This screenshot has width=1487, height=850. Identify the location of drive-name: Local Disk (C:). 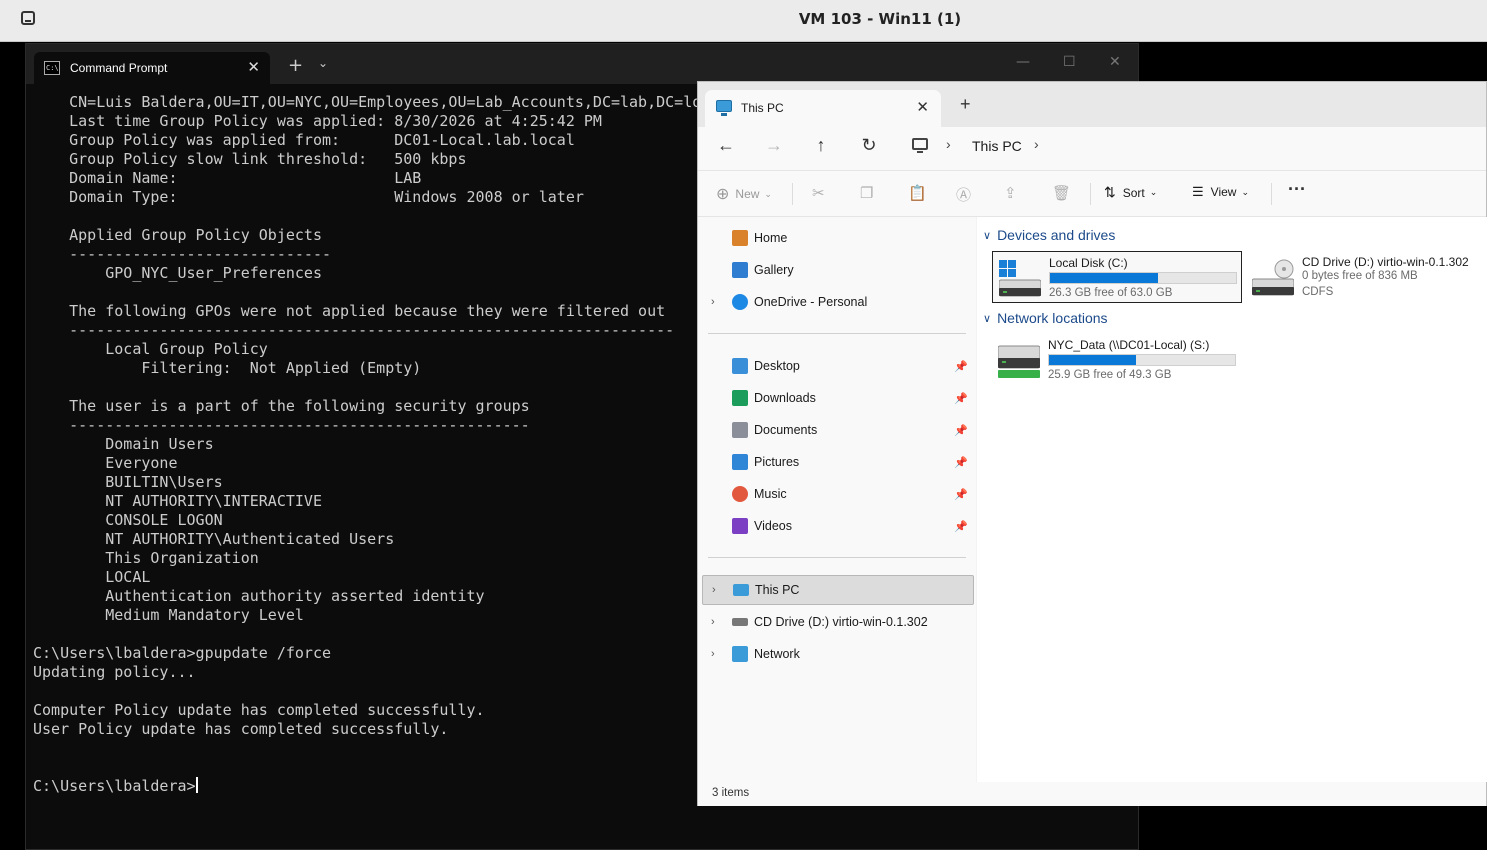
(1088, 263).